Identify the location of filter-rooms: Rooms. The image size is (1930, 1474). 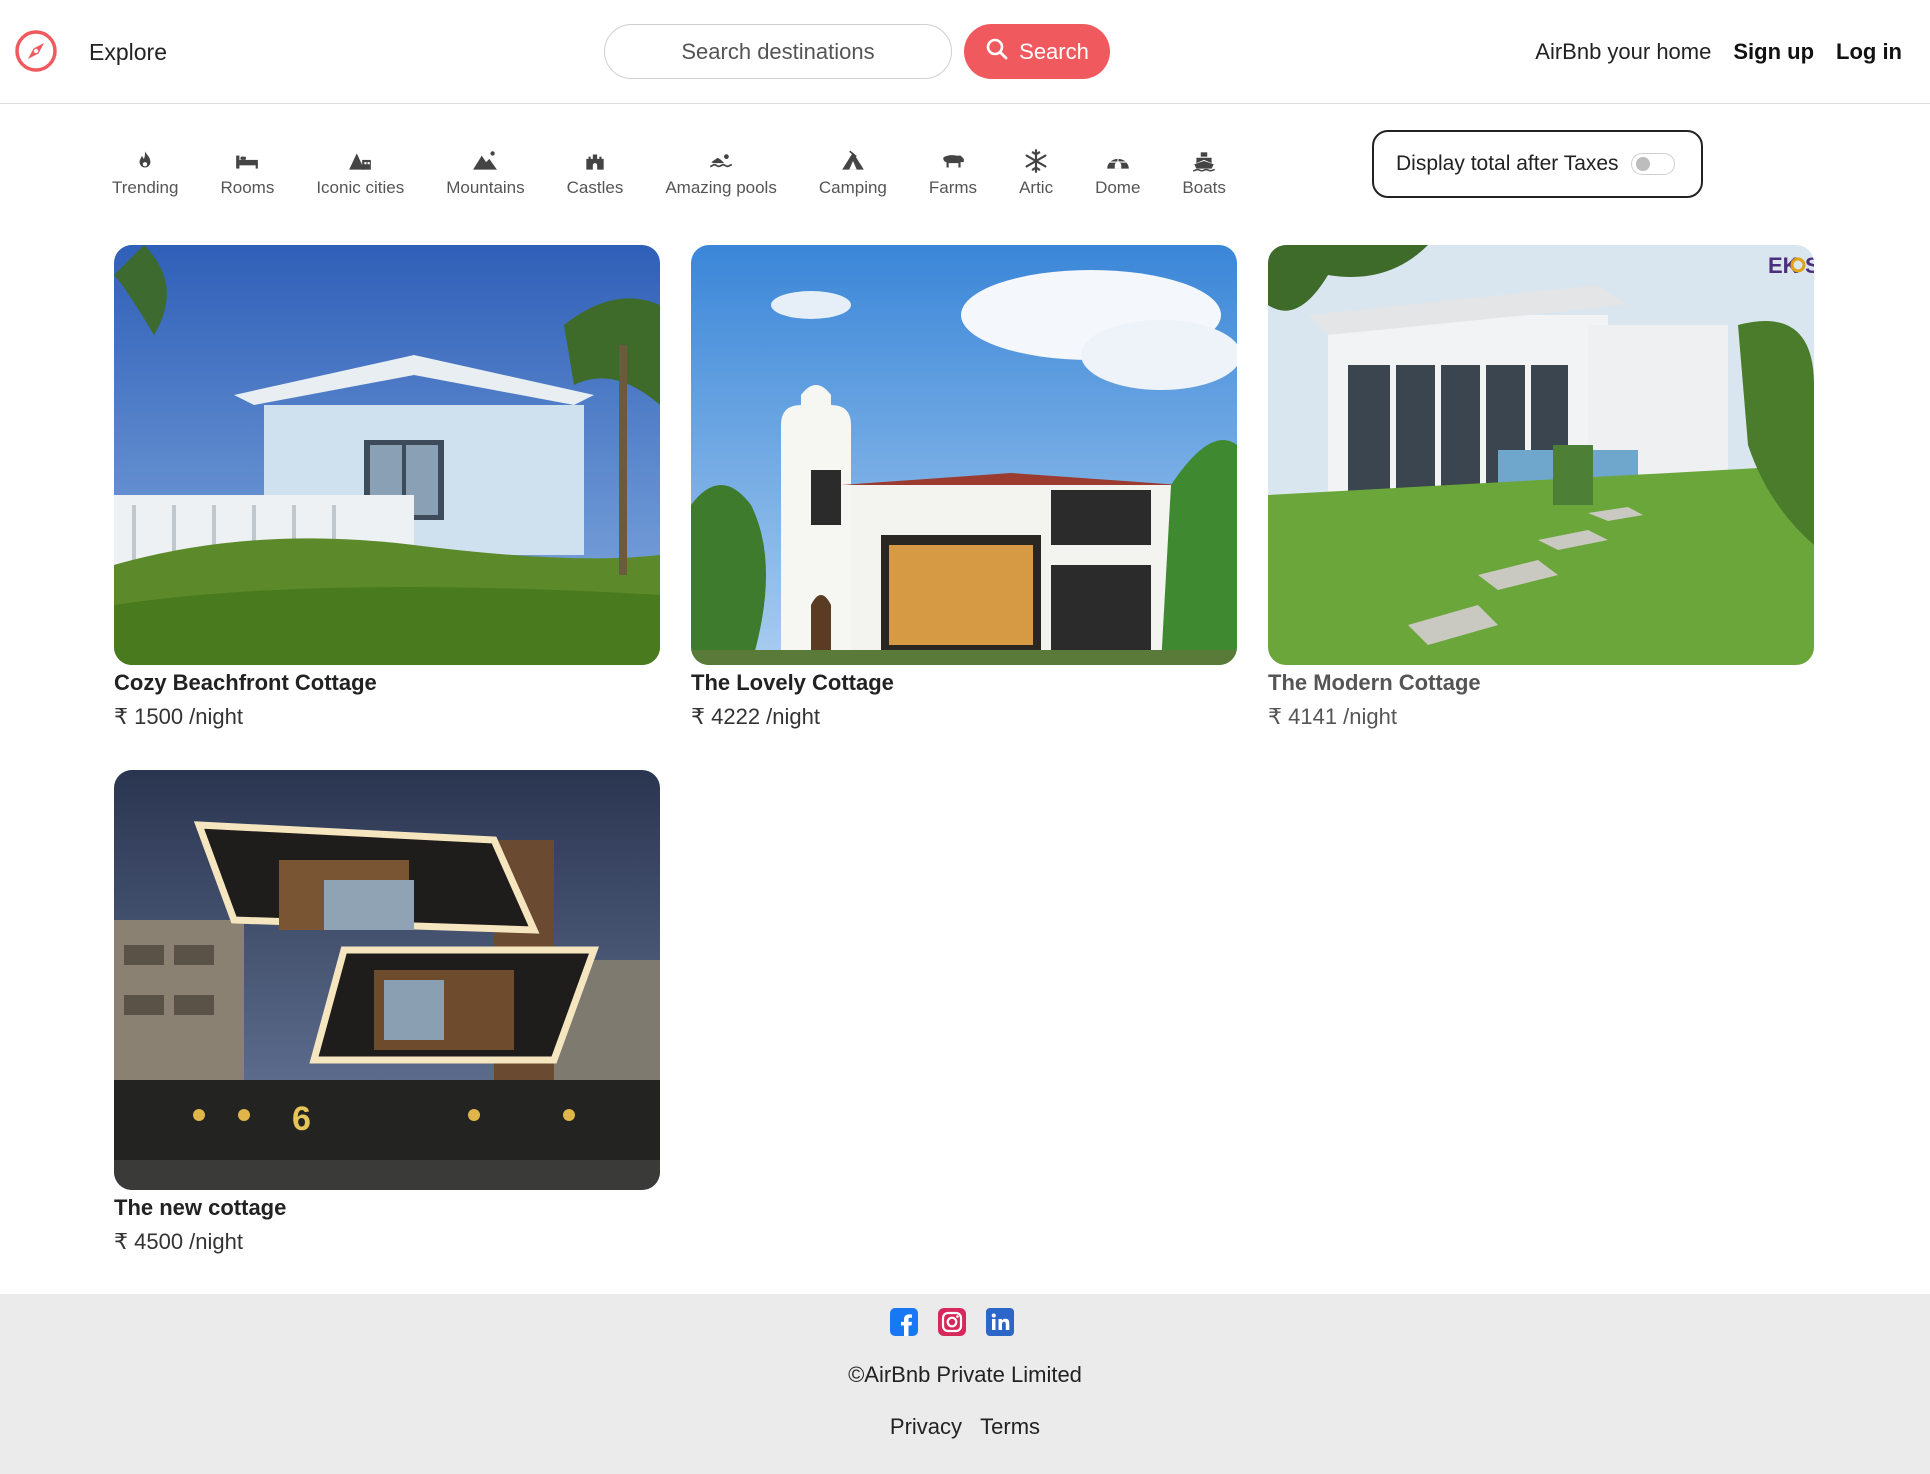
(247, 176).